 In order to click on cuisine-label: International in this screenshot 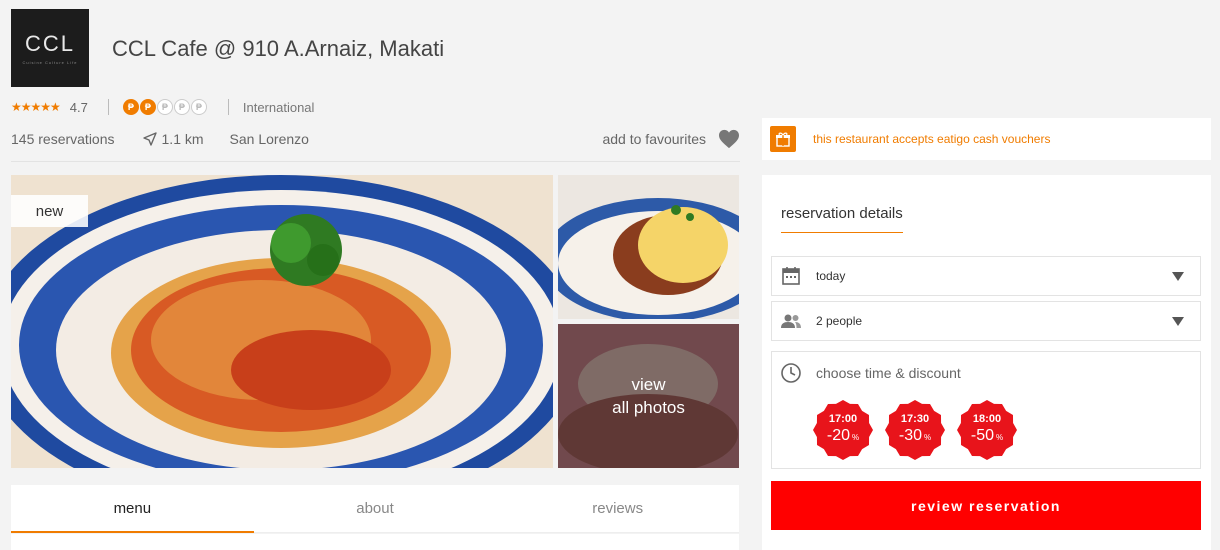, I will do `click(278, 107)`.